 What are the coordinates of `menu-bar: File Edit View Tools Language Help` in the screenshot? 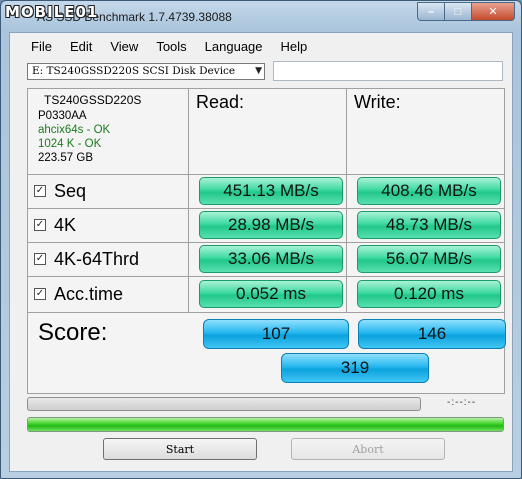 It's located at (261, 45).